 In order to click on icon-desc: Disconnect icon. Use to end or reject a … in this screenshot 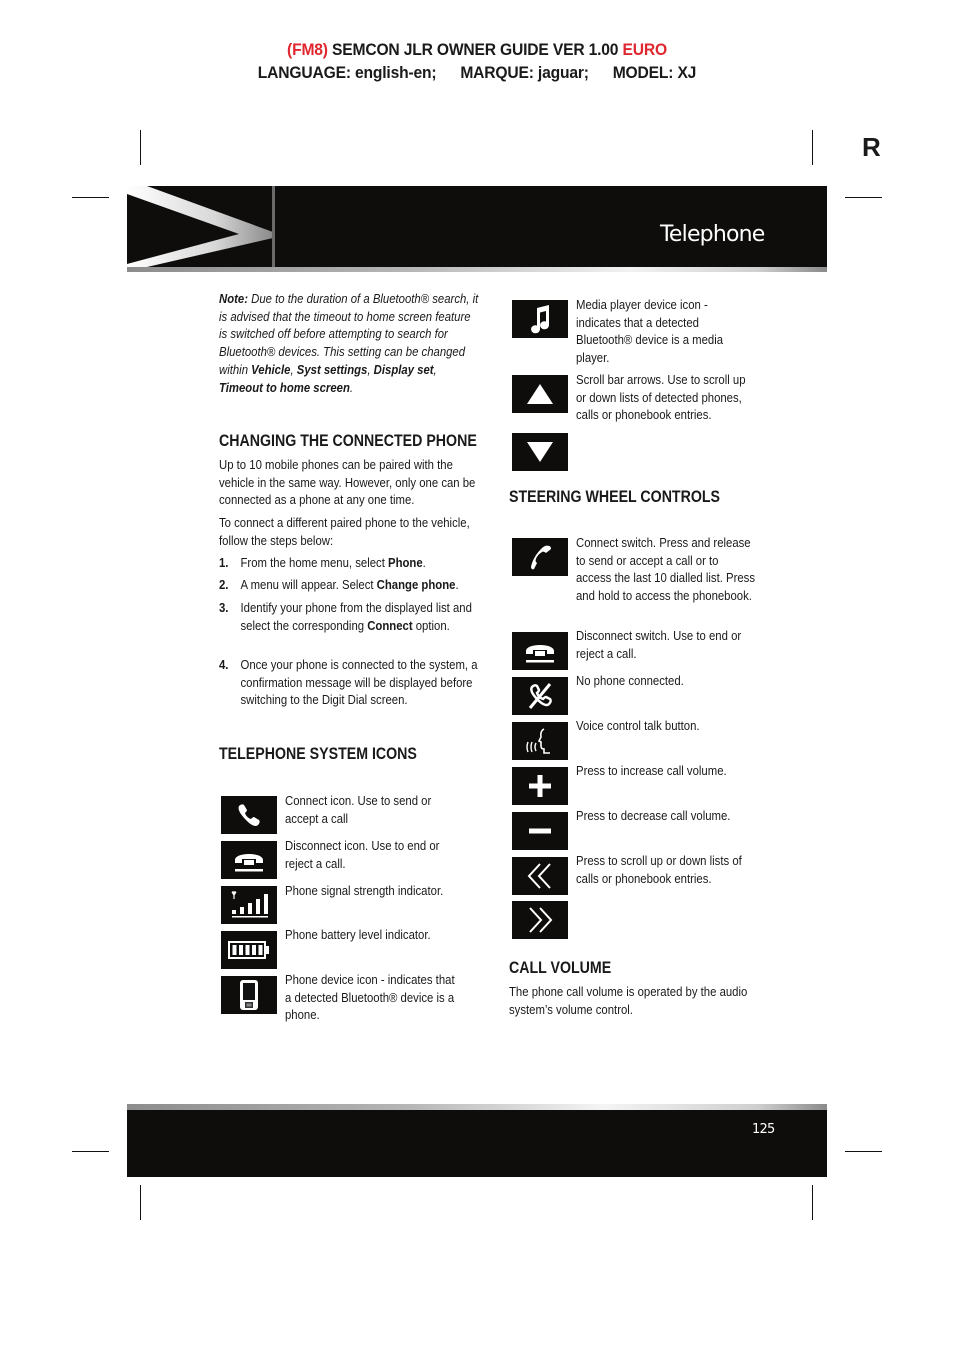, I will do `click(362, 854)`.